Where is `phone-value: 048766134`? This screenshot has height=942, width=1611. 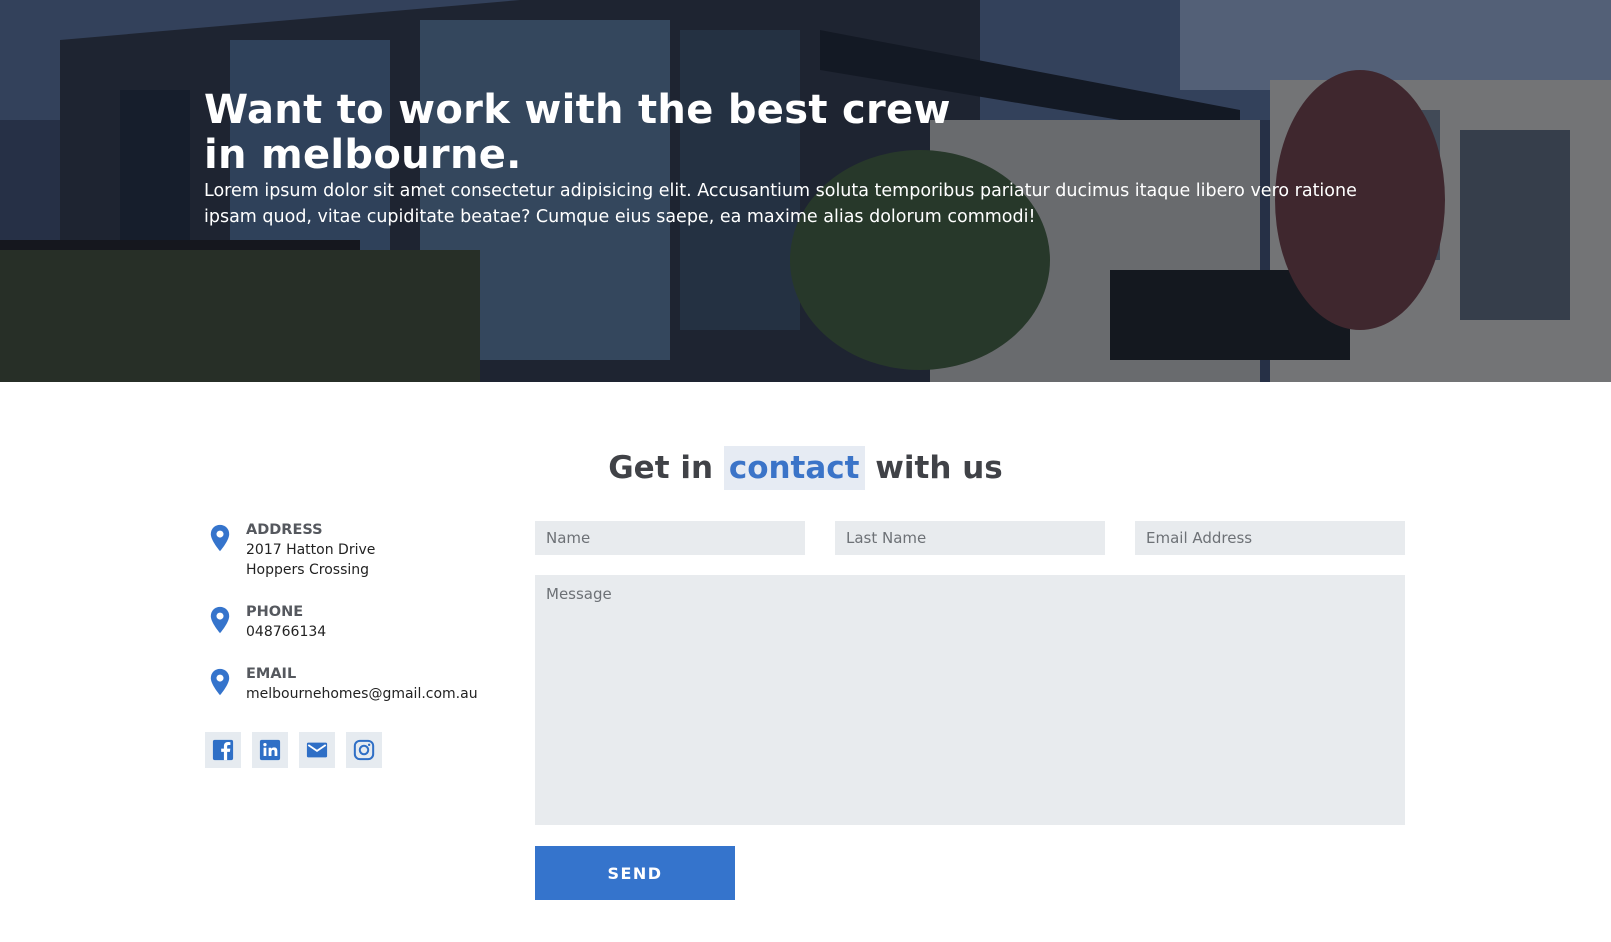 phone-value: 048766134 is located at coordinates (375, 632).